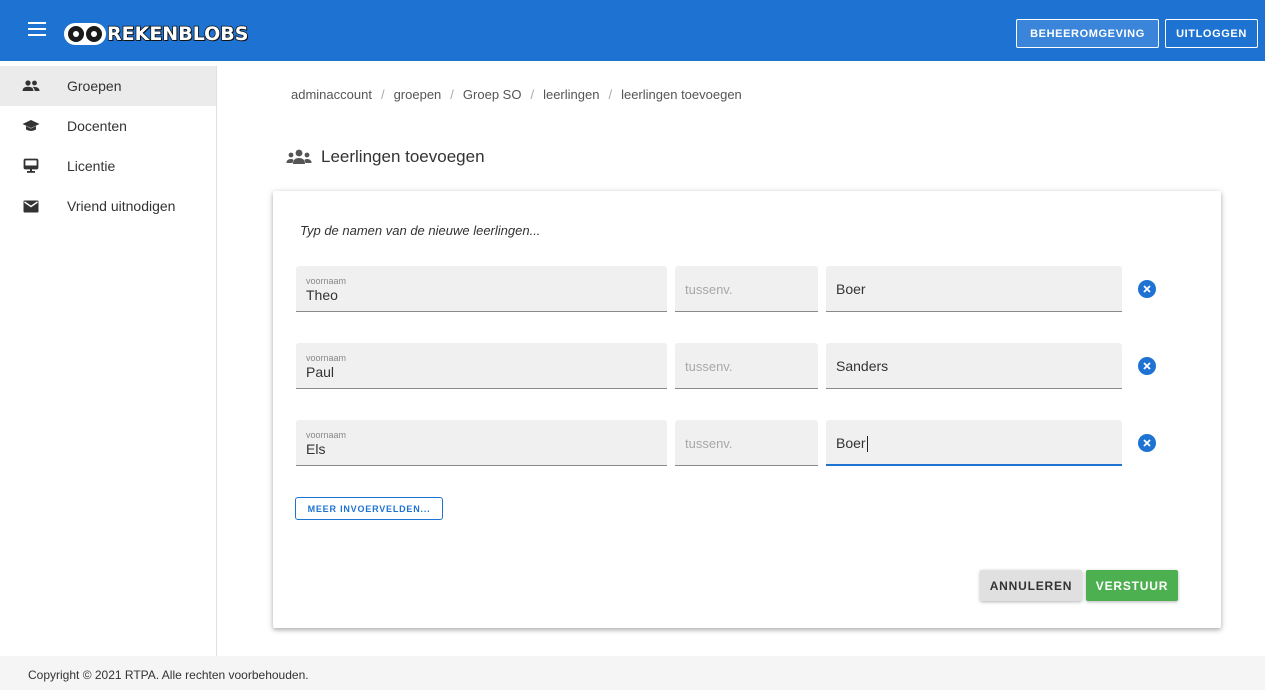  Describe the element at coordinates (867, 444) in the screenshot. I see `text-caret` at that location.